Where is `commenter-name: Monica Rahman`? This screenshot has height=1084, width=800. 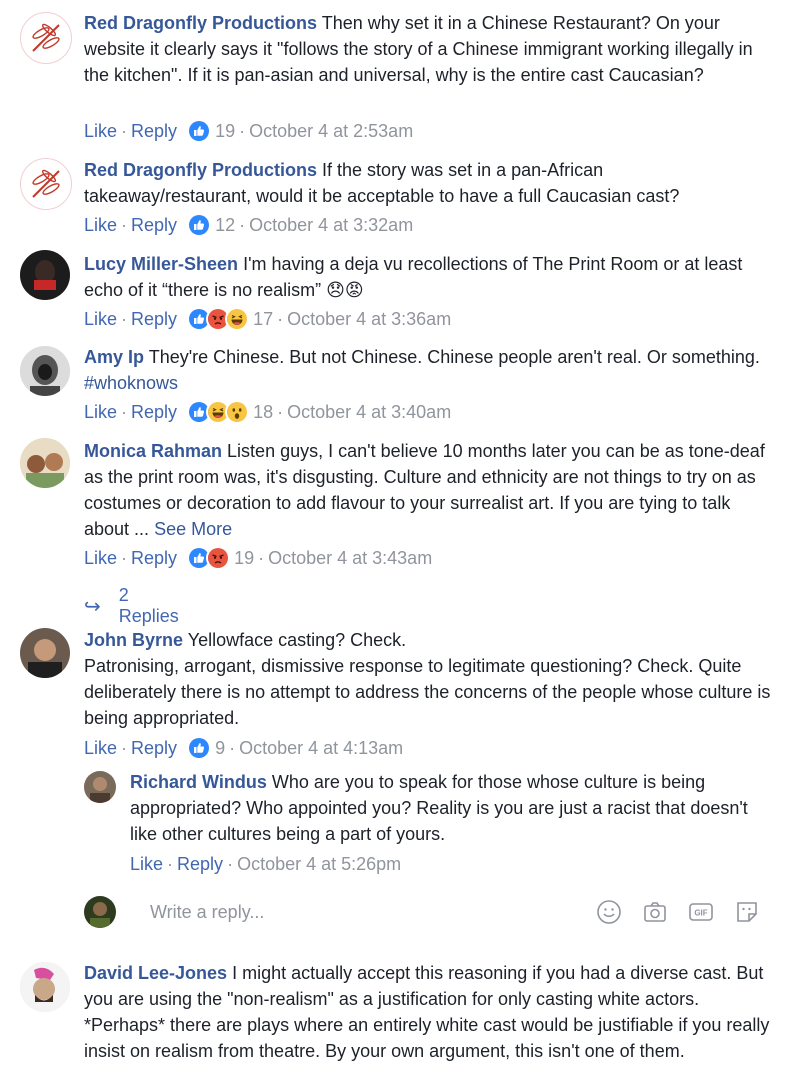
commenter-name: Monica Rahman is located at coordinates (153, 451).